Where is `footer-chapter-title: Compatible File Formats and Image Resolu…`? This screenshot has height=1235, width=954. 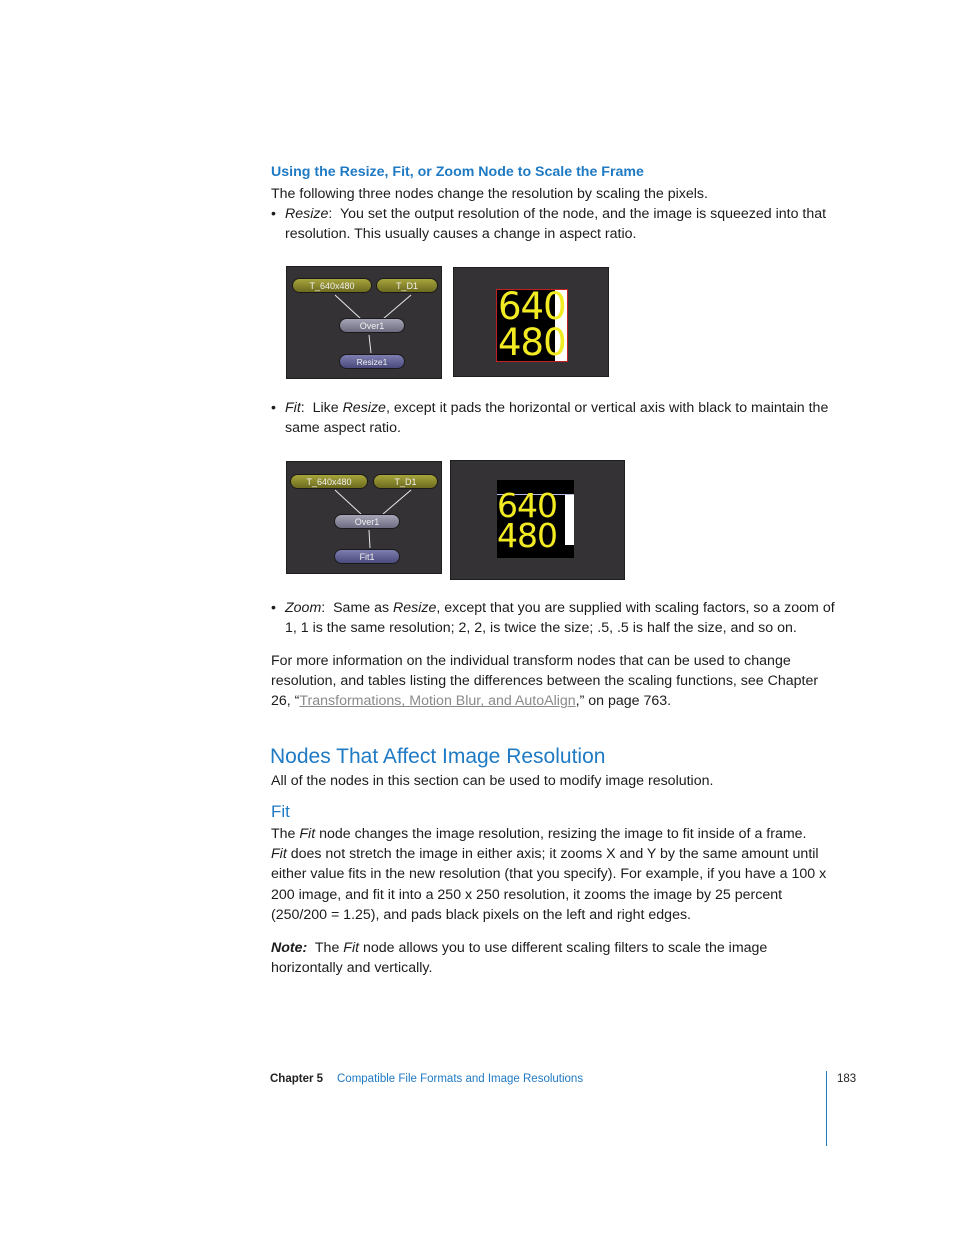 footer-chapter-title: Compatible File Formats and Image Resolu… is located at coordinates (460, 1079).